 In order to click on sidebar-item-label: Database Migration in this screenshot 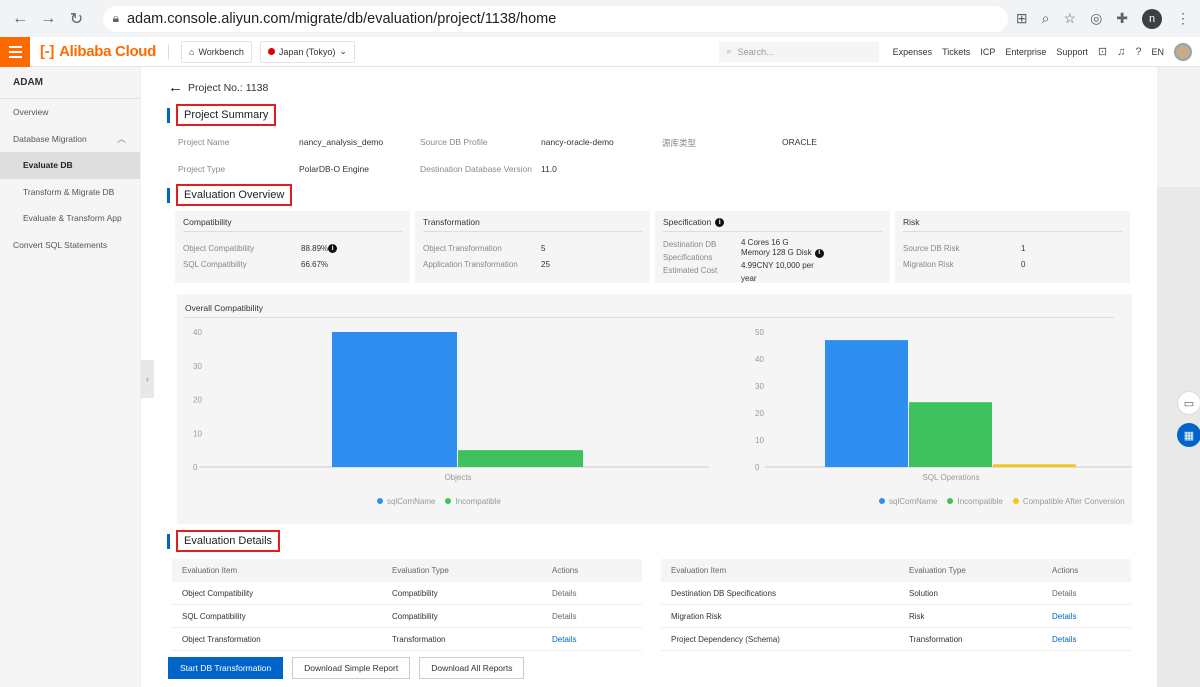, I will do `click(50, 138)`.